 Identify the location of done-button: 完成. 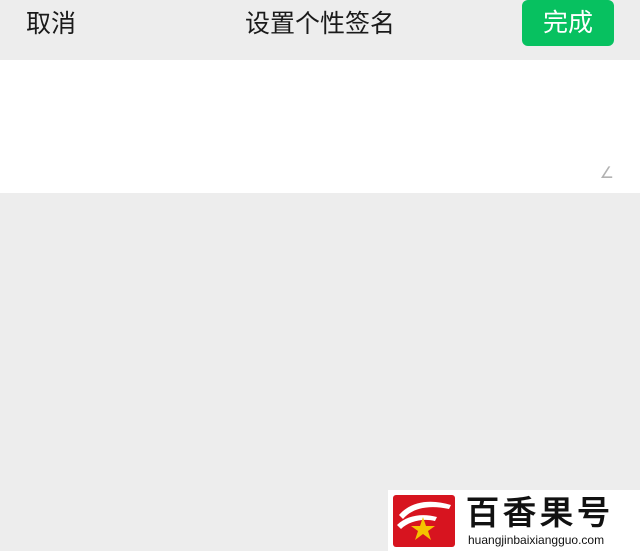
(568, 23).